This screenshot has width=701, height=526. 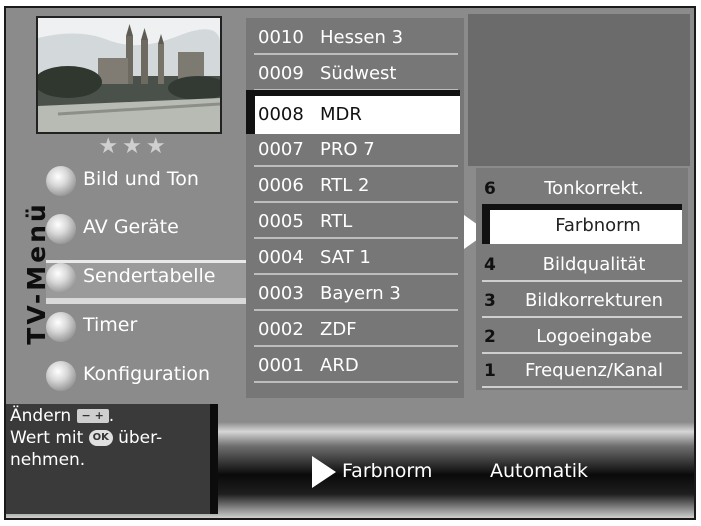 I want to click on submenu-item-label: Frequenz/Kanal, so click(x=594, y=370).